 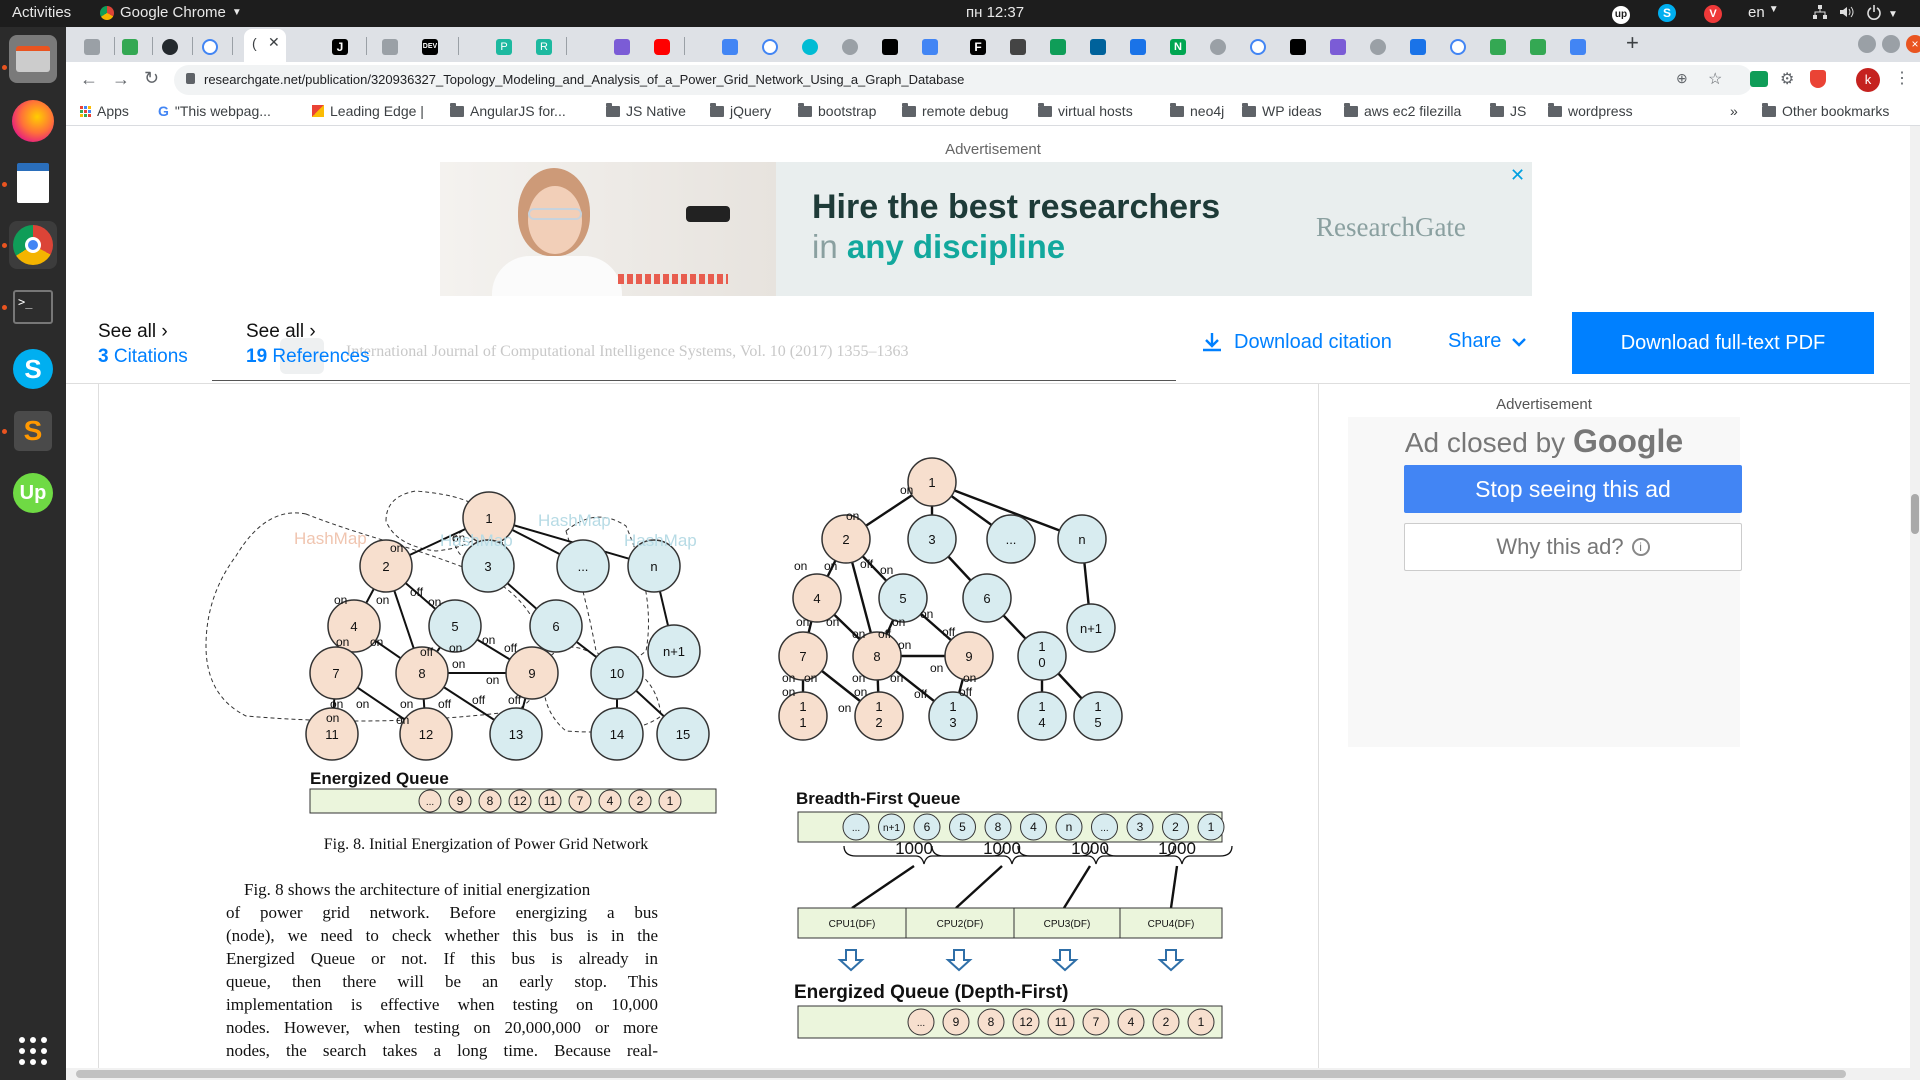 What do you see at coordinates (1825, 110) in the screenshot?
I see `other-bookmarks-folder: Other bookmarks` at bounding box center [1825, 110].